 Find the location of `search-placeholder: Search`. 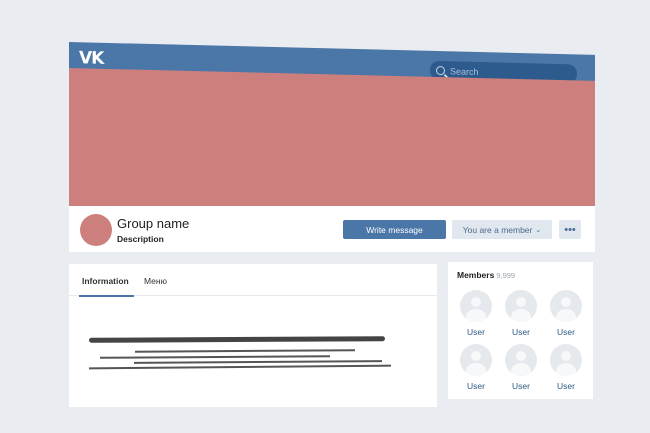

search-placeholder: Search is located at coordinates (464, 71).